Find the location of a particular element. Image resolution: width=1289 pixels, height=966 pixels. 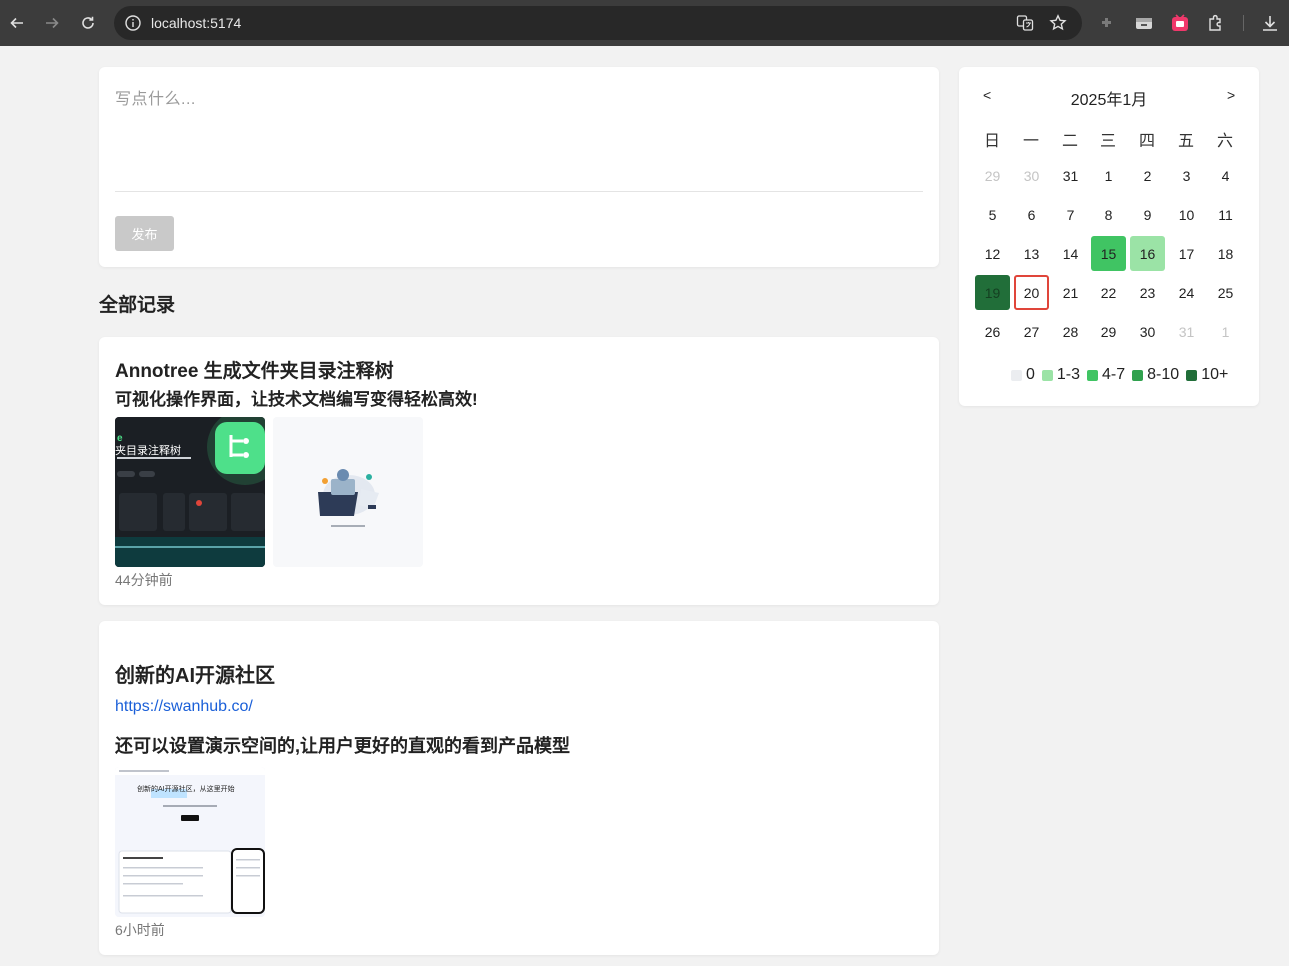

reload-icon is located at coordinates (88, 23).